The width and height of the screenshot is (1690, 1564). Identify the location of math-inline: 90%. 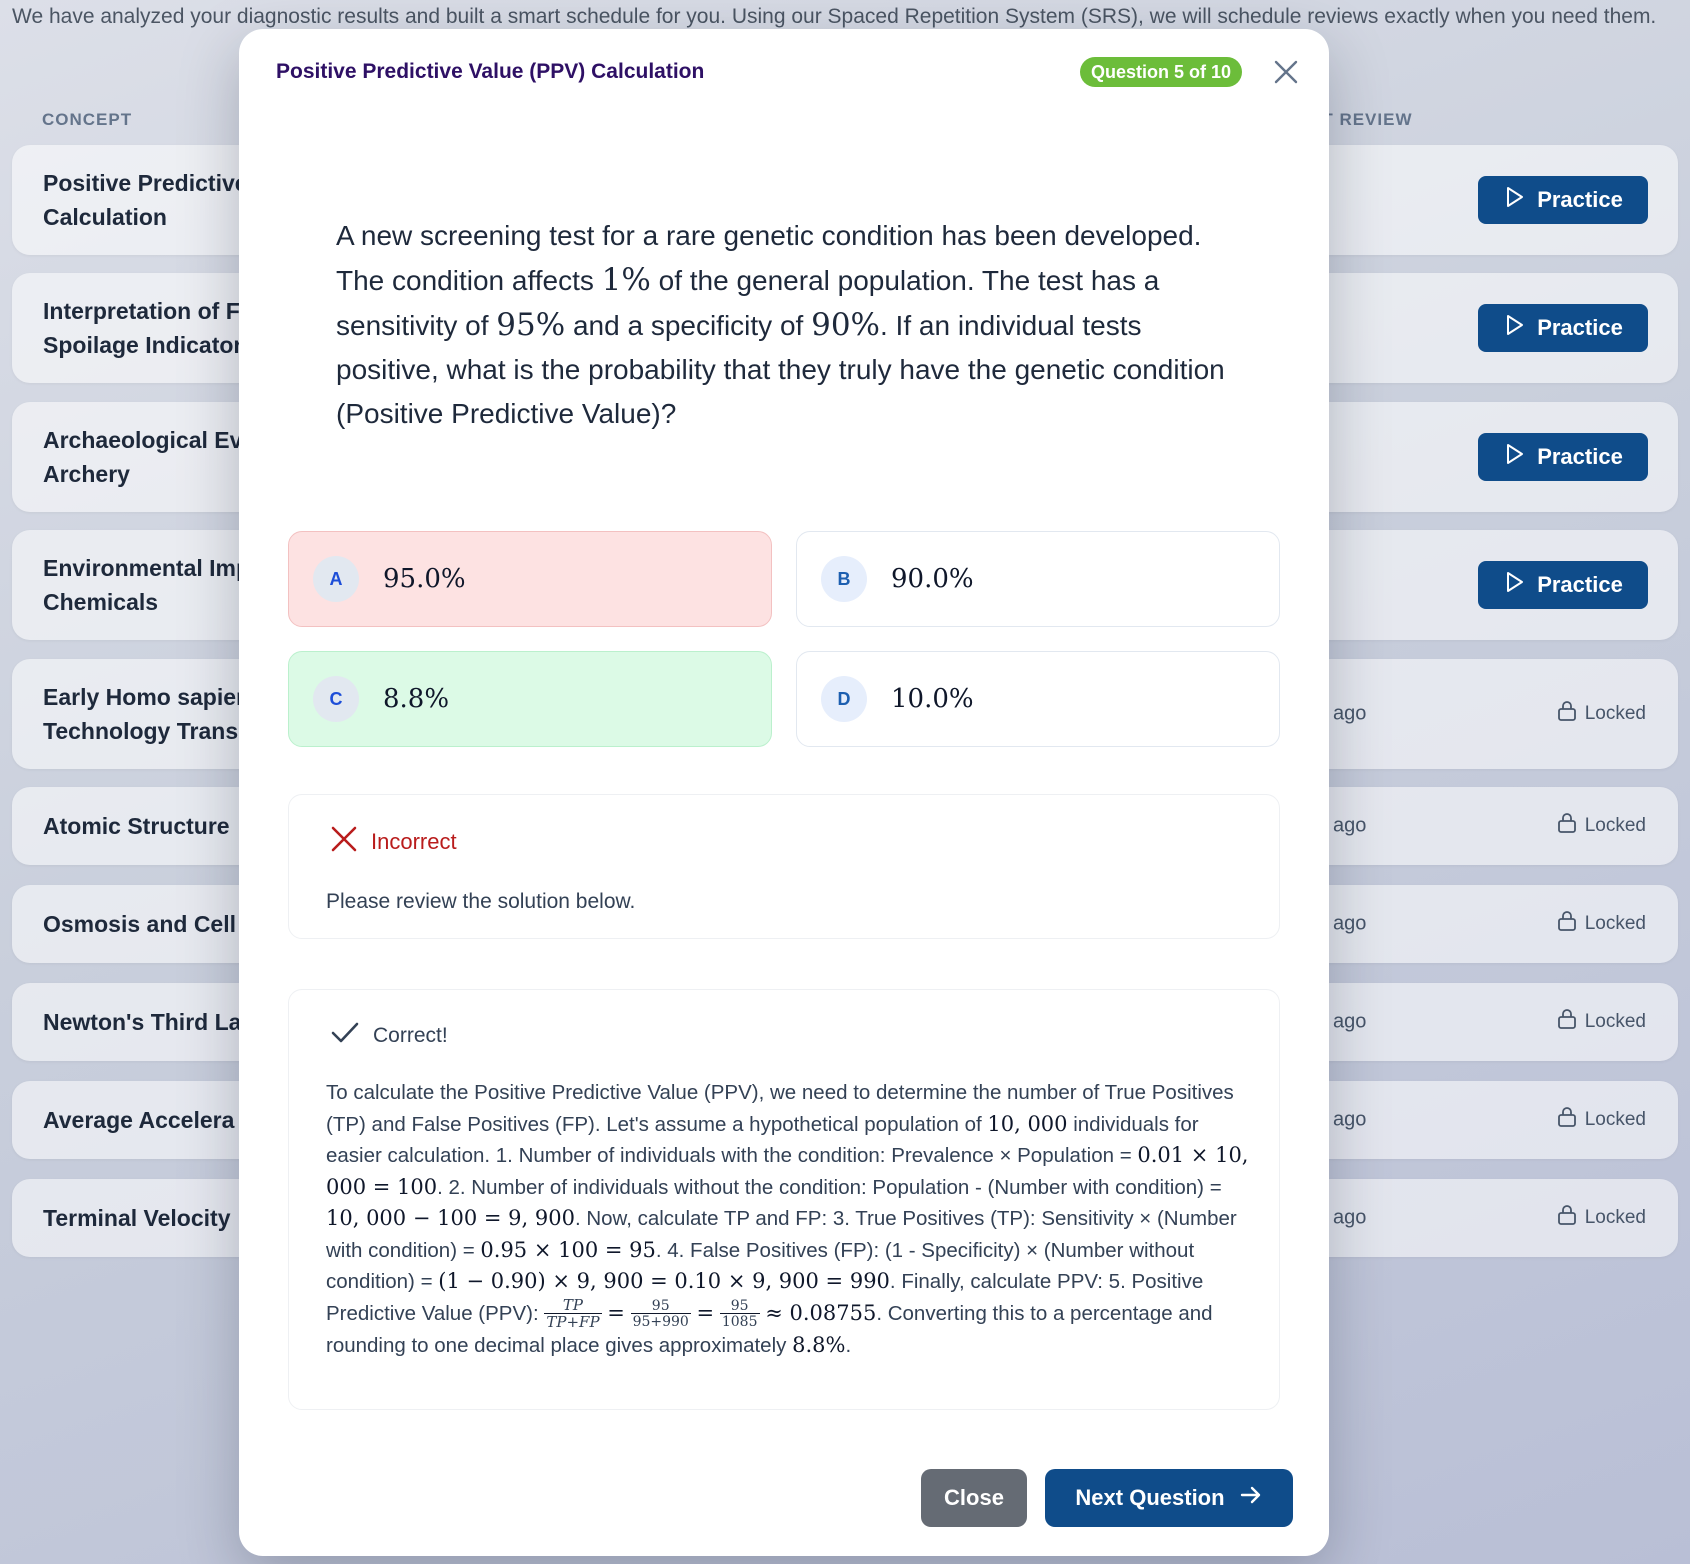
(845, 325).